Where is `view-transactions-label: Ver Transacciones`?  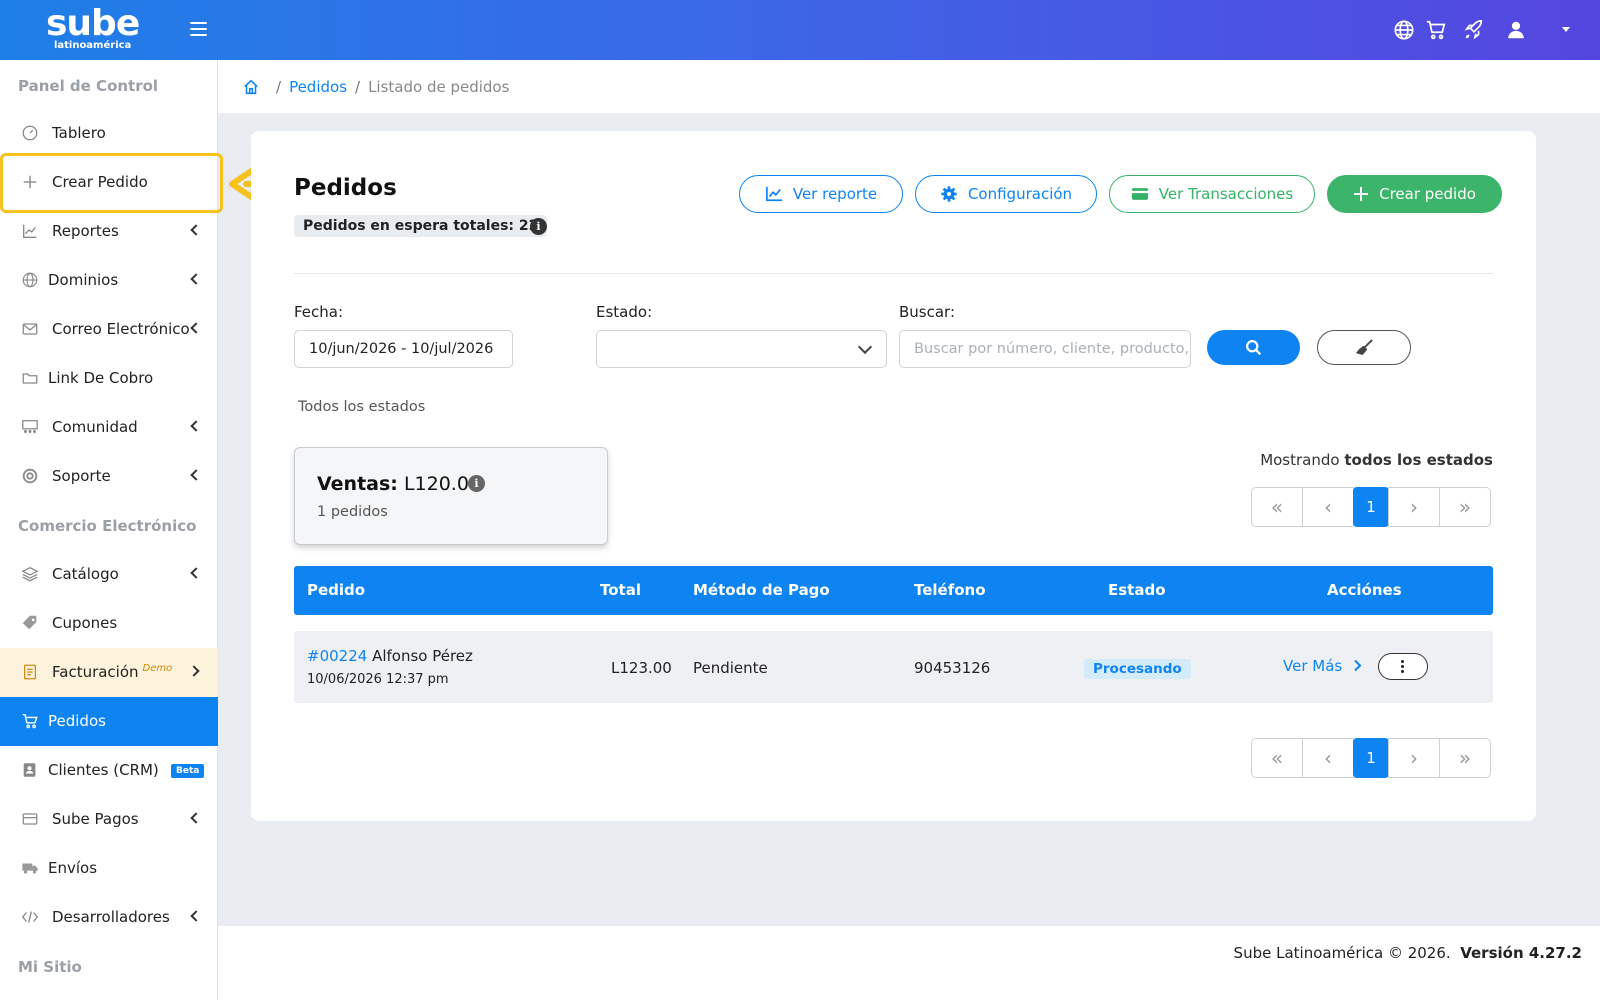 view-transactions-label: Ver Transacciones is located at coordinates (1226, 194).